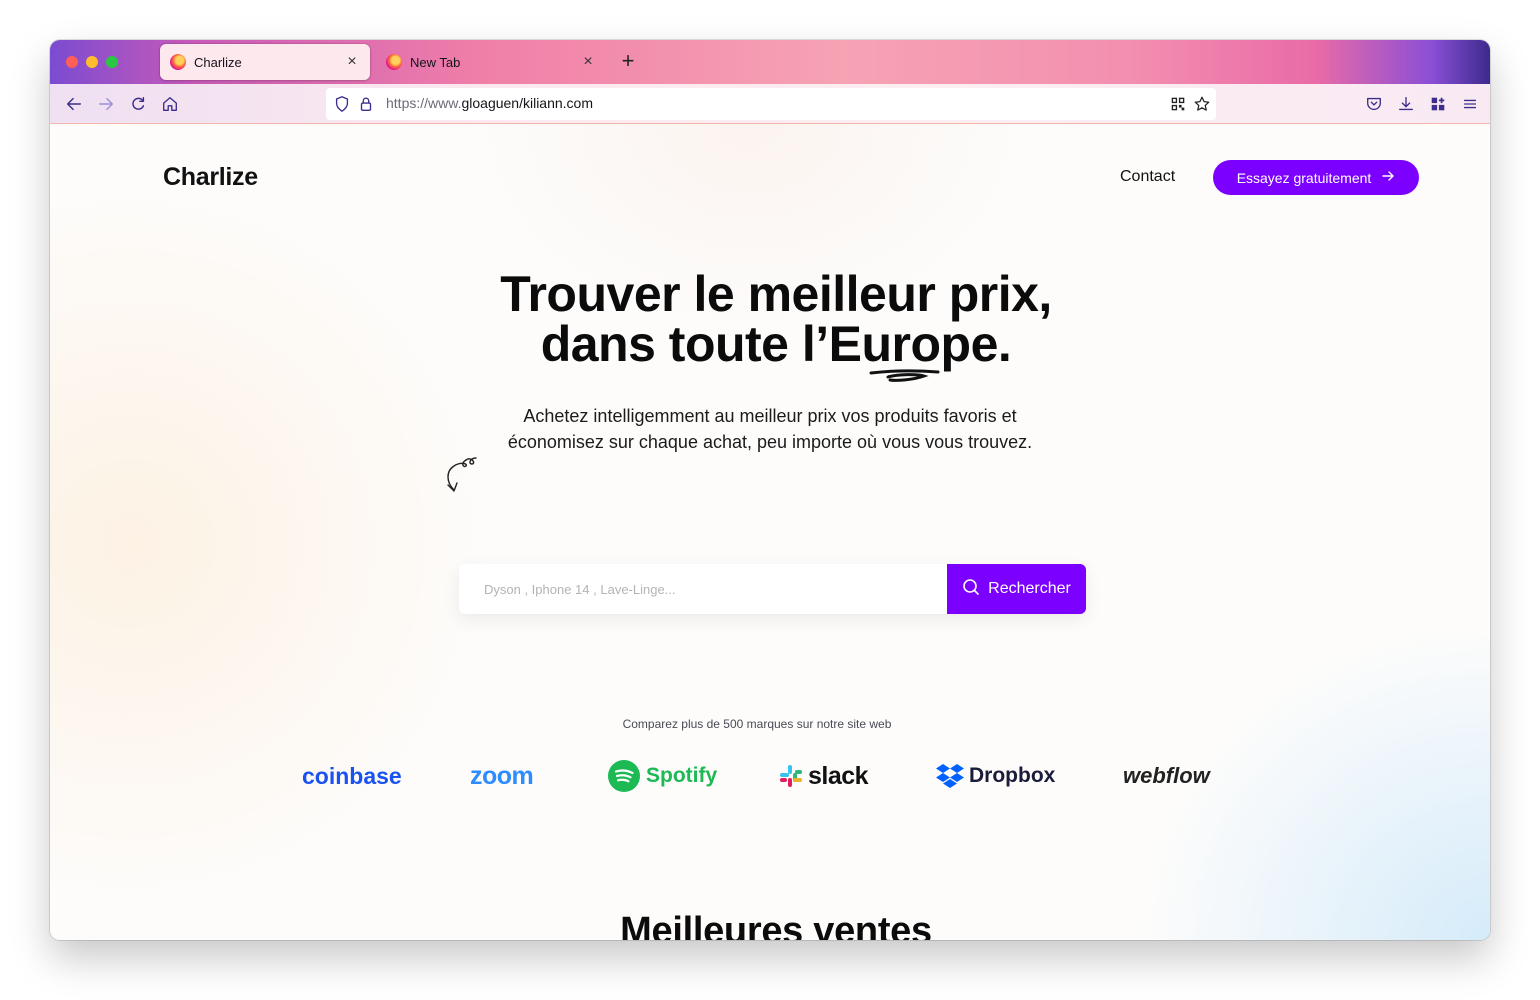 The height and width of the screenshot is (1000, 1540). I want to click on forward-arrow-icon, so click(106, 104).